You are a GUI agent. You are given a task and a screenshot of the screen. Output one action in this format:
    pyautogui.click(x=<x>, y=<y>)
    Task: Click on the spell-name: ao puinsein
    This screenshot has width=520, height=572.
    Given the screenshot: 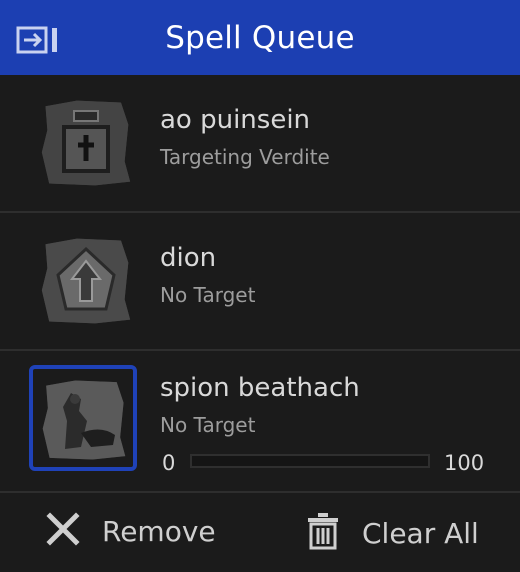 What is the action you would take?
    pyautogui.click(x=235, y=120)
    